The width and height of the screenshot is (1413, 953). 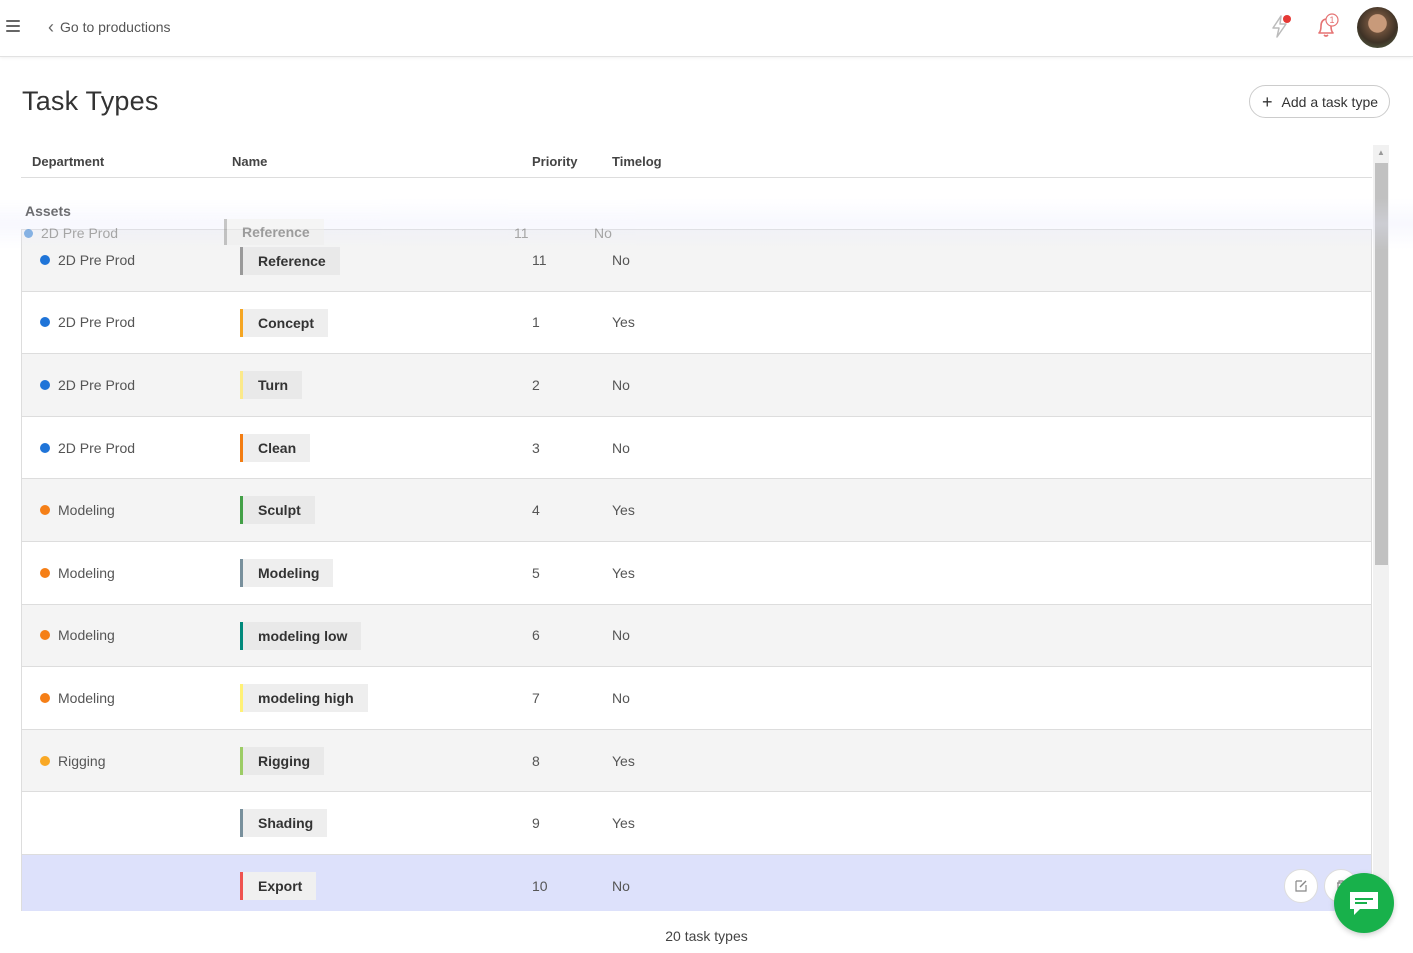 I want to click on priority-cell: 1, so click(x=536, y=322).